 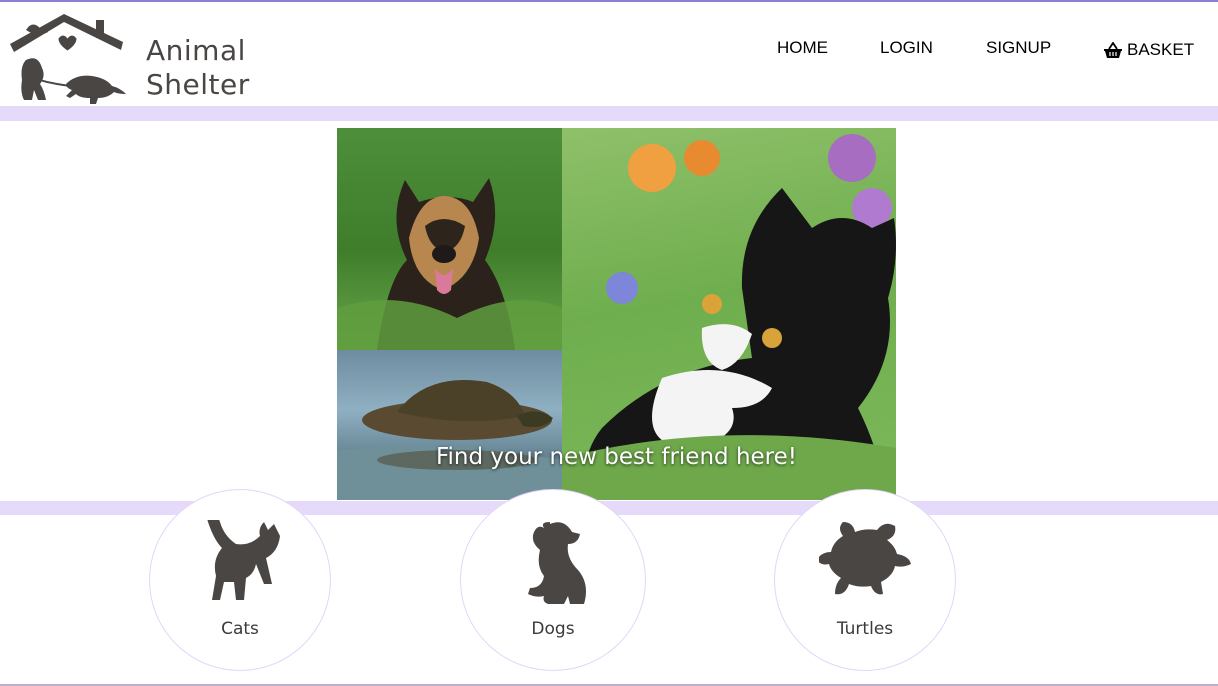 I want to click on category-turtles: Turtles, so click(x=865, y=580).